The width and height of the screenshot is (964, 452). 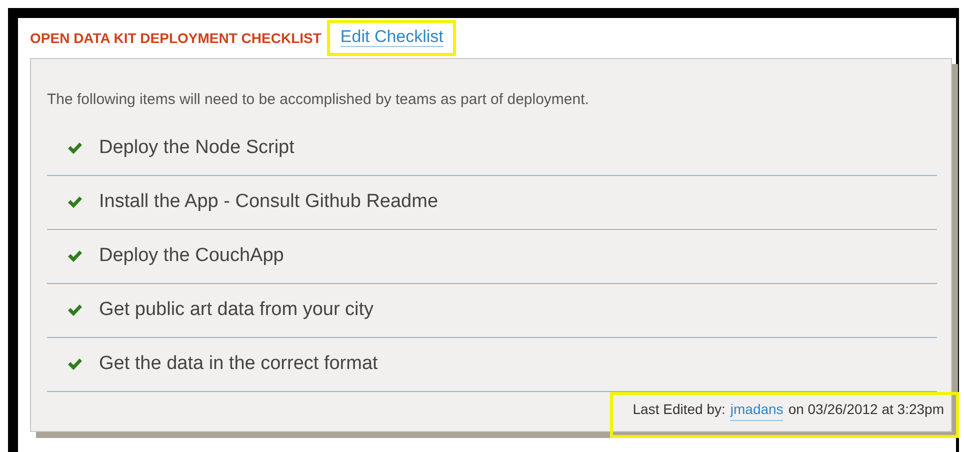 I want to click on checklist-item: Get public art data from your city, so click(x=236, y=310).